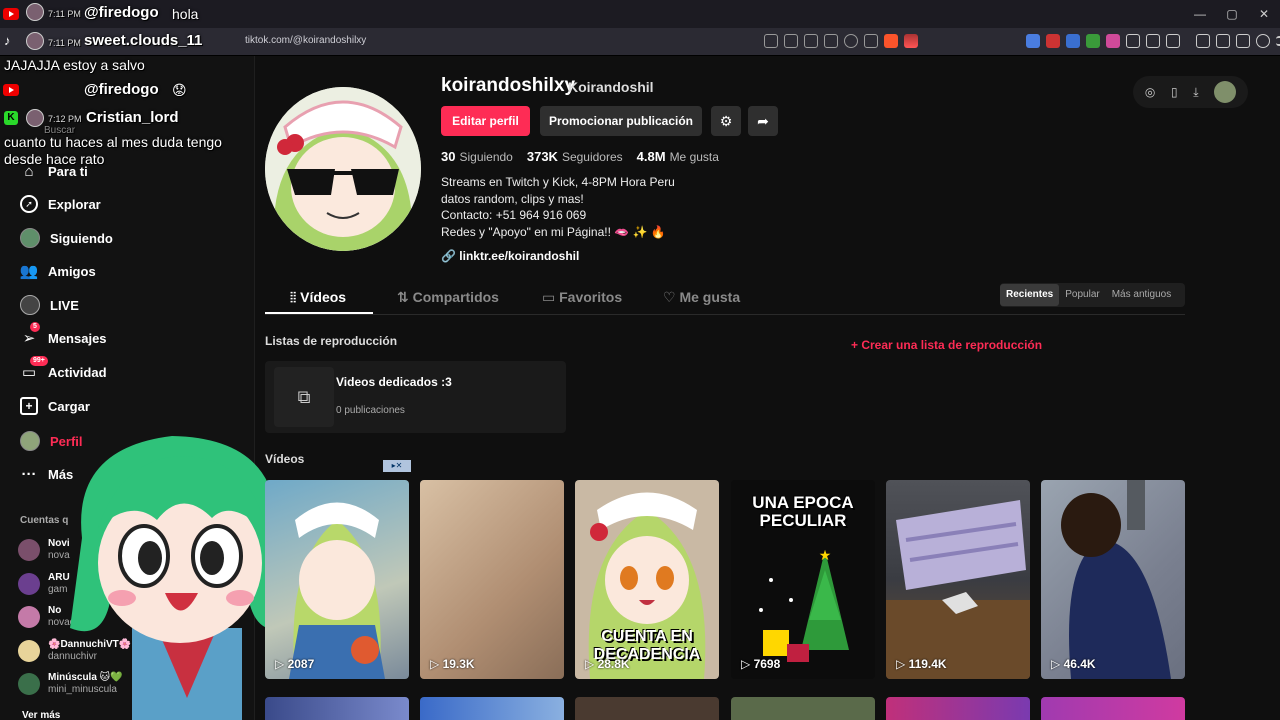  What do you see at coordinates (30, 305) in the screenshot?
I see `live-icon` at bounding box center [30, 305].